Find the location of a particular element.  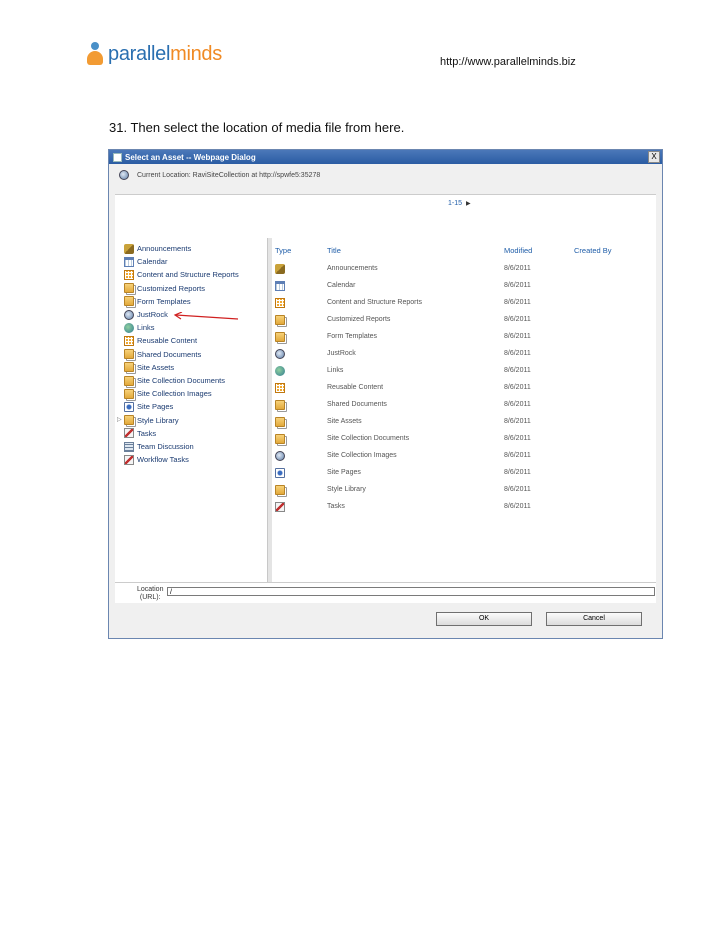

asset-row: Customized Reports 8/6/2011 is located at coordinates (464, 320).